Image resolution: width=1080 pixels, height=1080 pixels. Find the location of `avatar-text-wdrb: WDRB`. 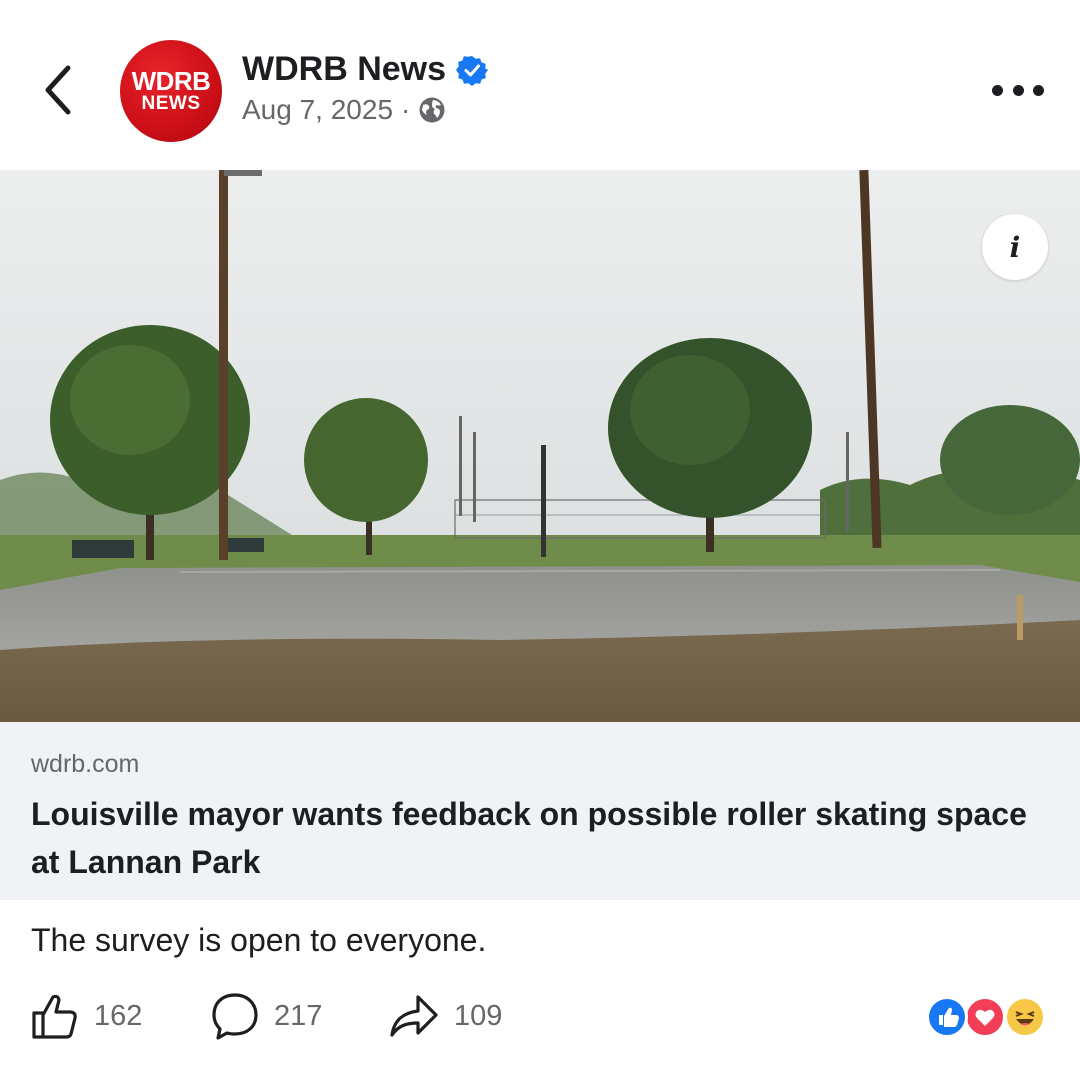

avatar-text-wdrb: WDRB is located at coordinates (171, 81).